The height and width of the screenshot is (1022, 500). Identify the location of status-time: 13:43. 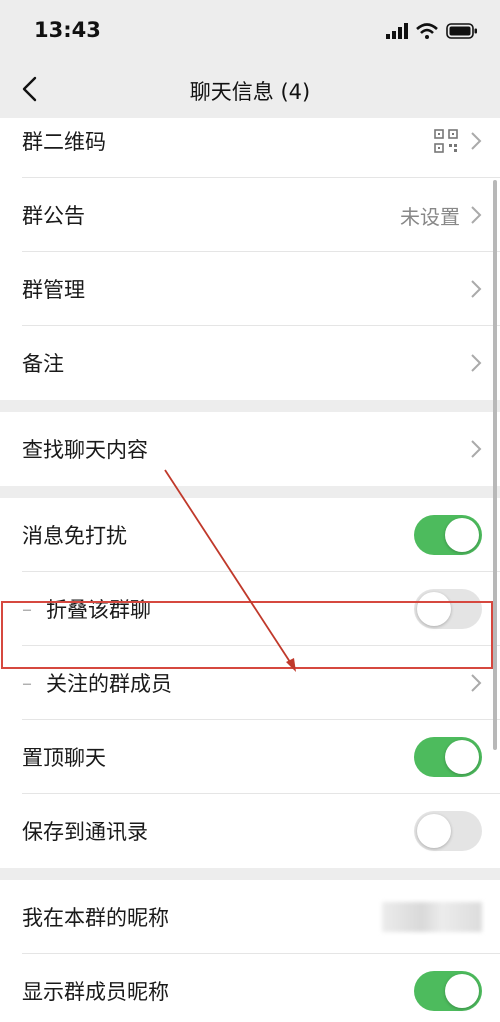
(67, 30).